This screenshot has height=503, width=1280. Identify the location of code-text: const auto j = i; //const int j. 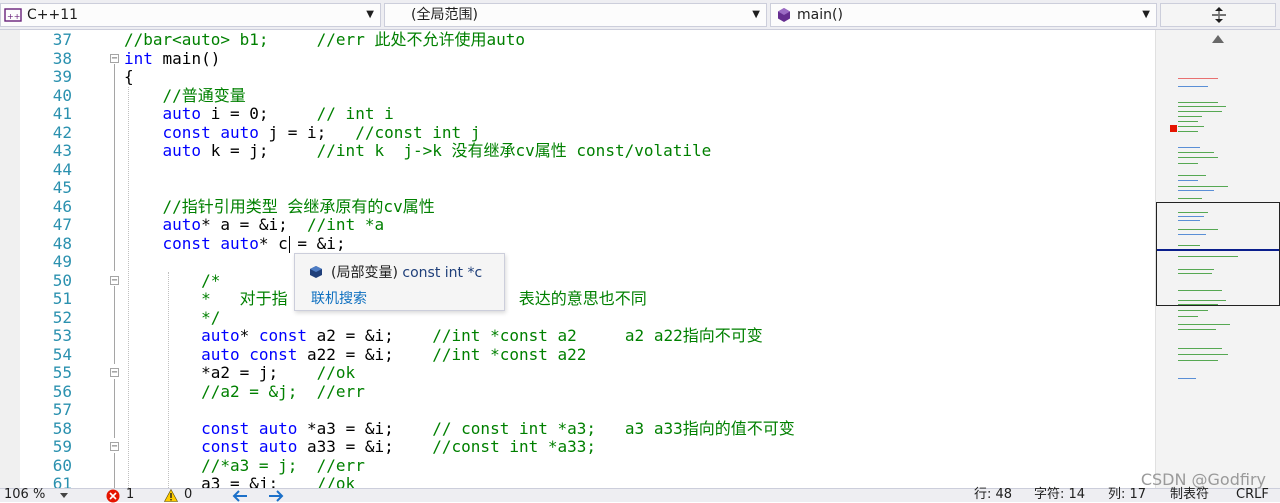
(302, 132).